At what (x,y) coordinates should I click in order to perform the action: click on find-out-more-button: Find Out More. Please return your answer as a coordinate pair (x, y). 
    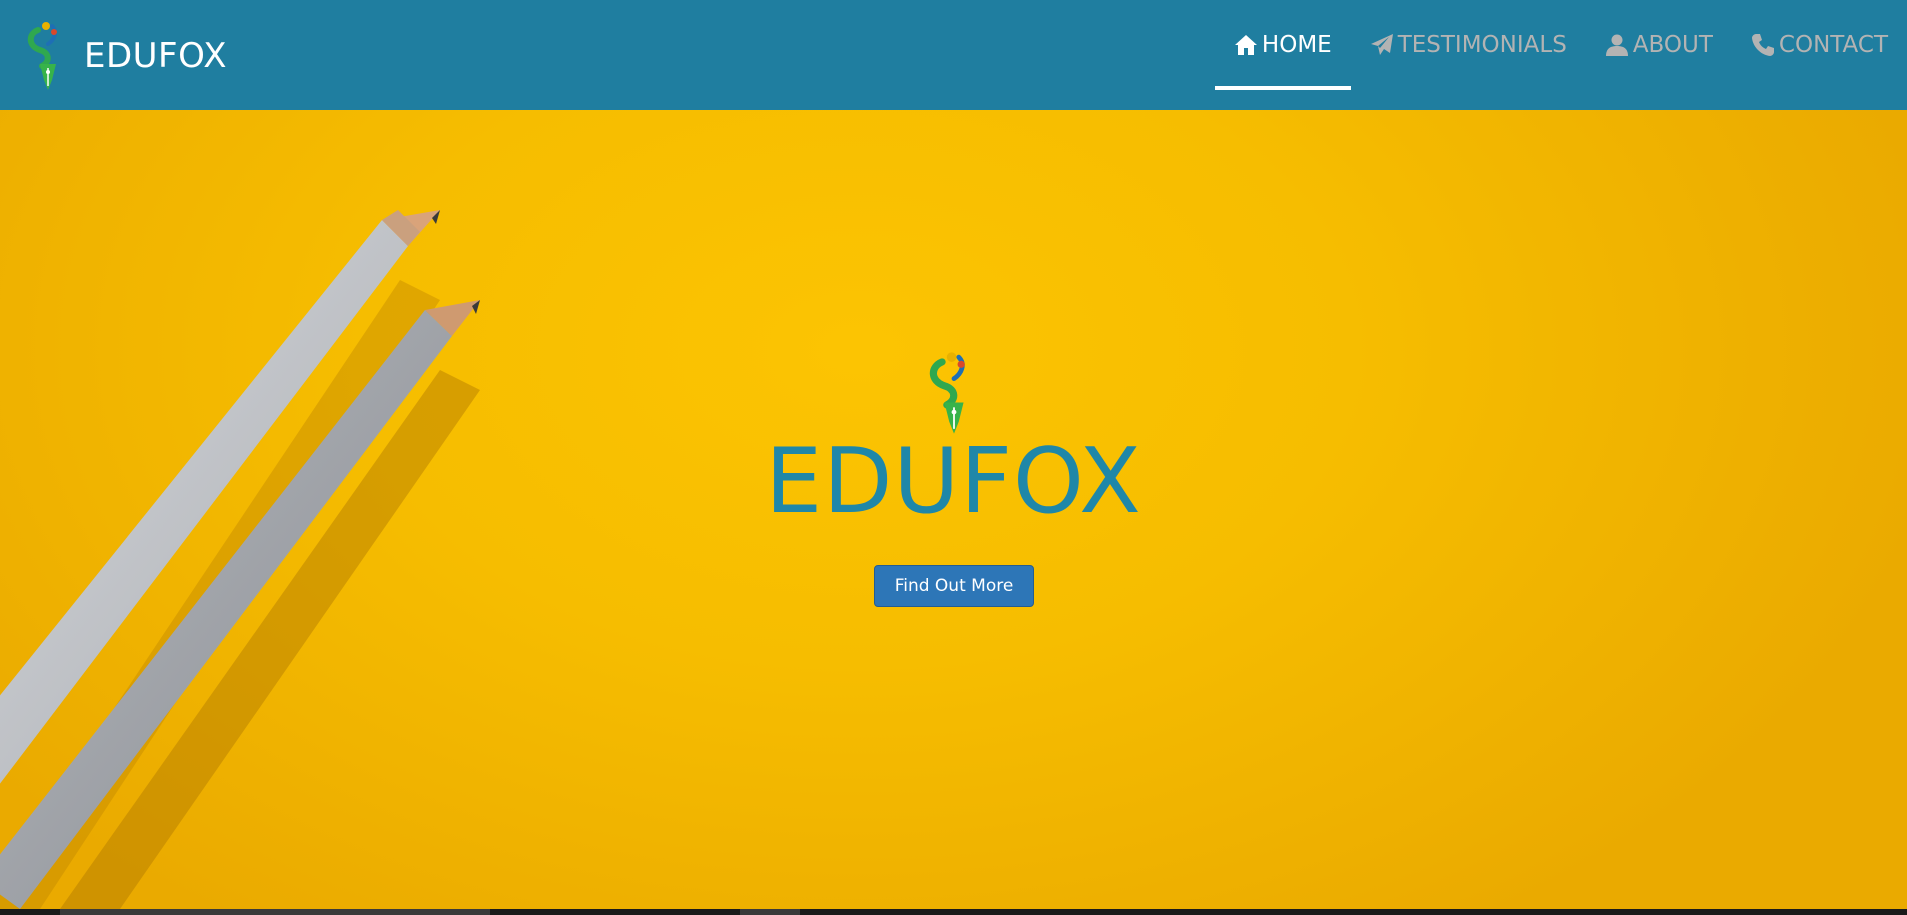
    Looking at the image, I should click on (954, 586).